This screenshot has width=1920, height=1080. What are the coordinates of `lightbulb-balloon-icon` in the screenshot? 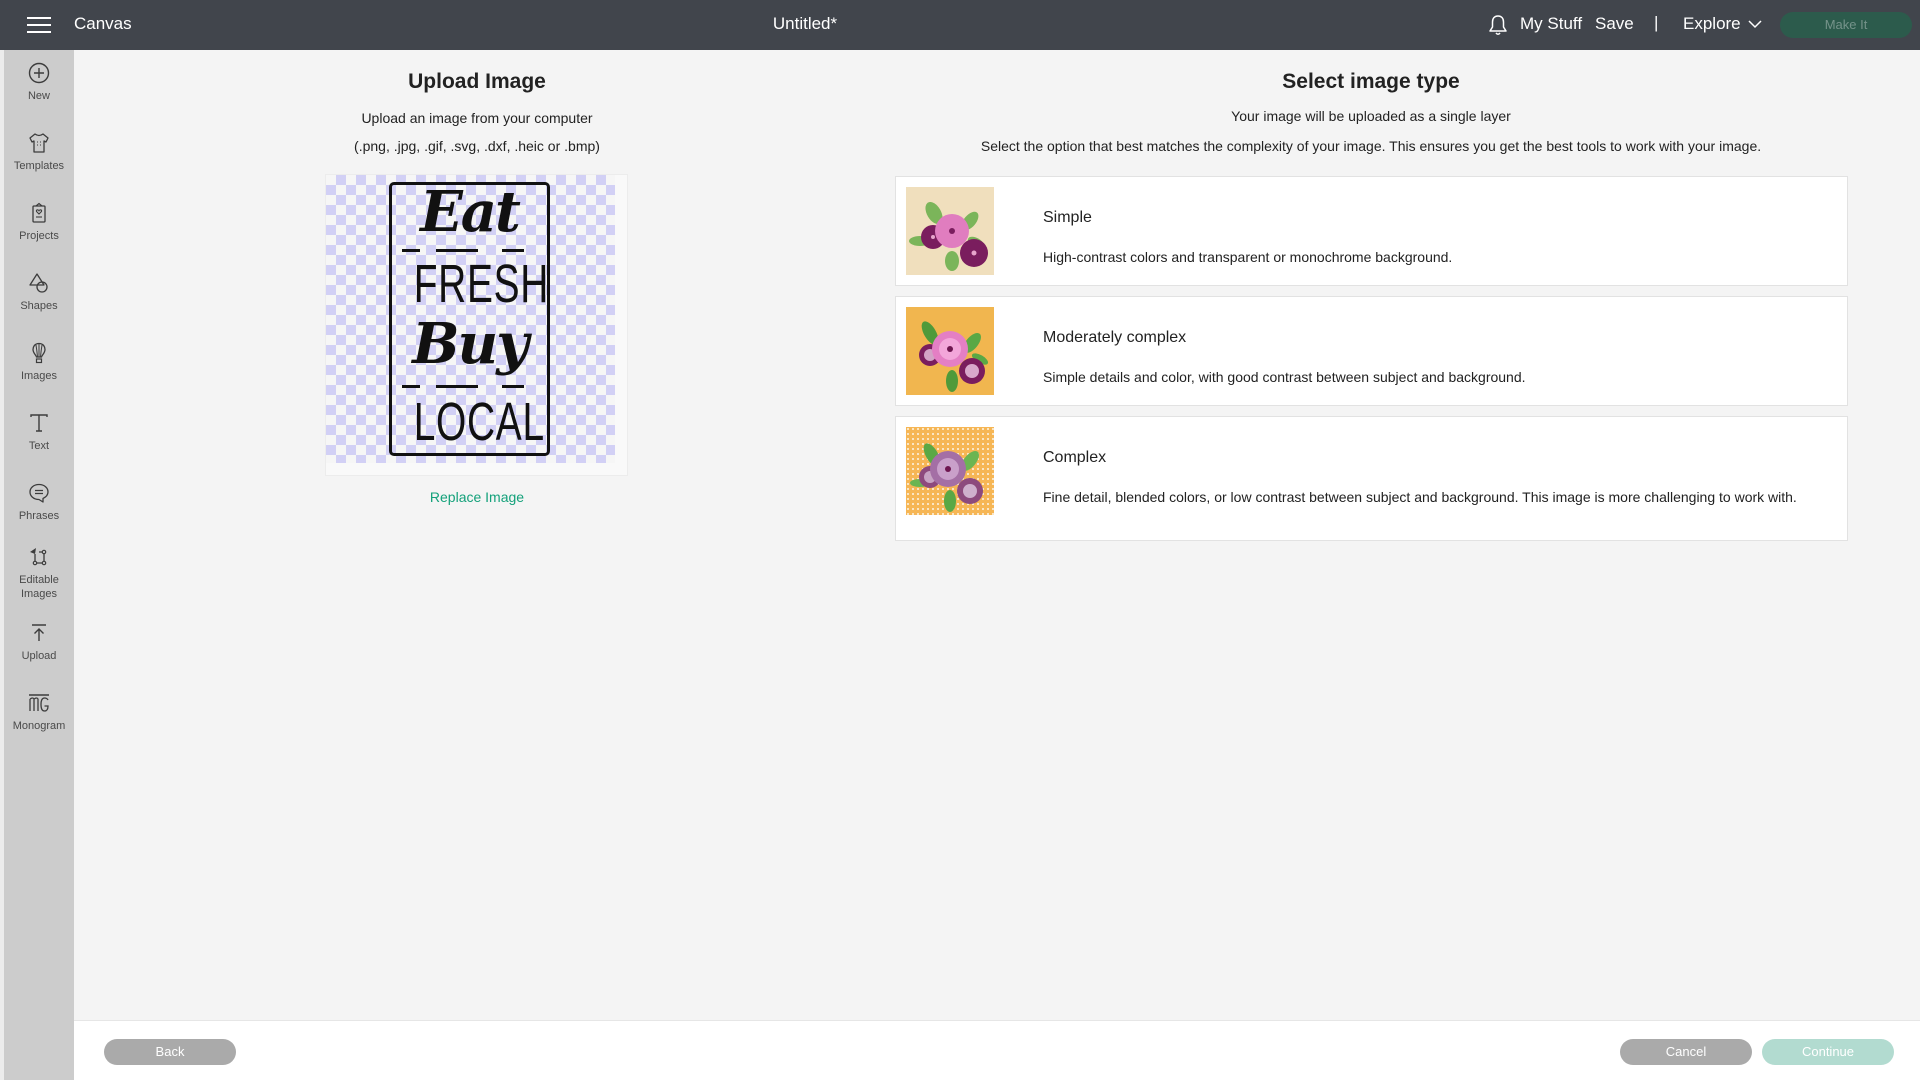 It's located at (39, 353).